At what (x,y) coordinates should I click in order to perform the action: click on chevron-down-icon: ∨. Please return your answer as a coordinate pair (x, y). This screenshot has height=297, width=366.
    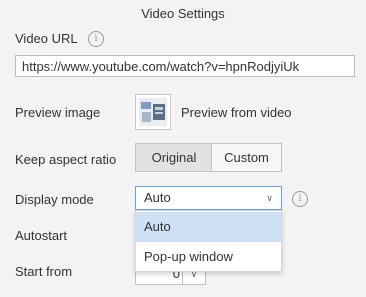
    Looking at the image, I should click on (269, 198).